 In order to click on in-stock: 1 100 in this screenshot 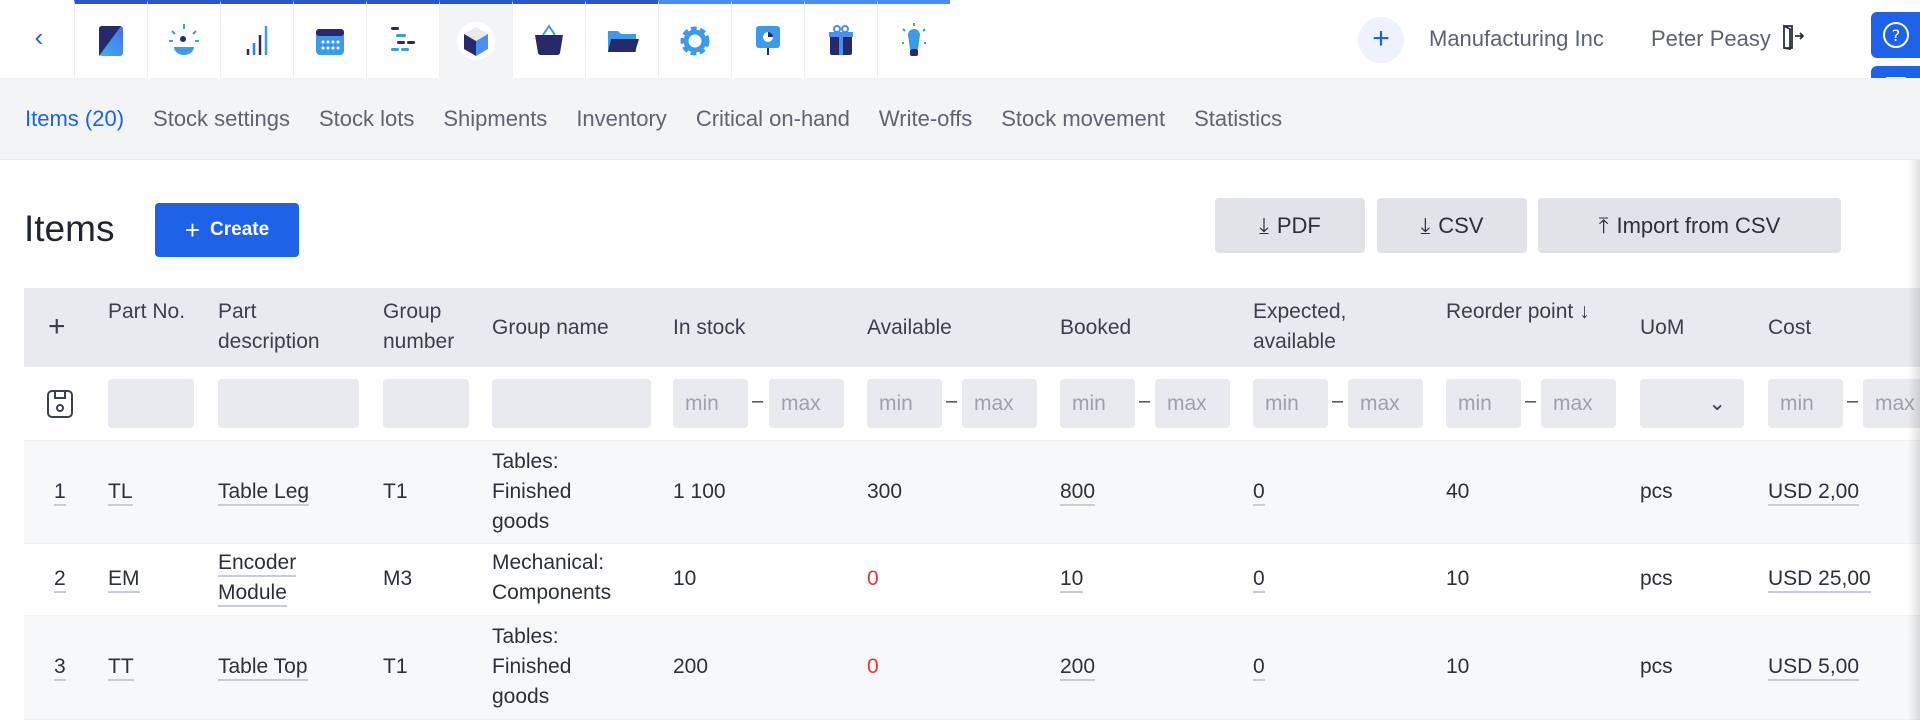, I will do `click(699, 491)`.